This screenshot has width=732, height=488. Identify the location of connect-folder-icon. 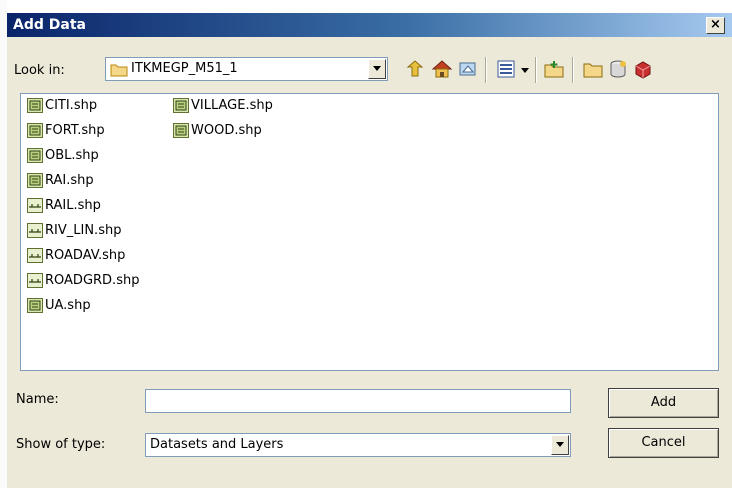
(554, 69).